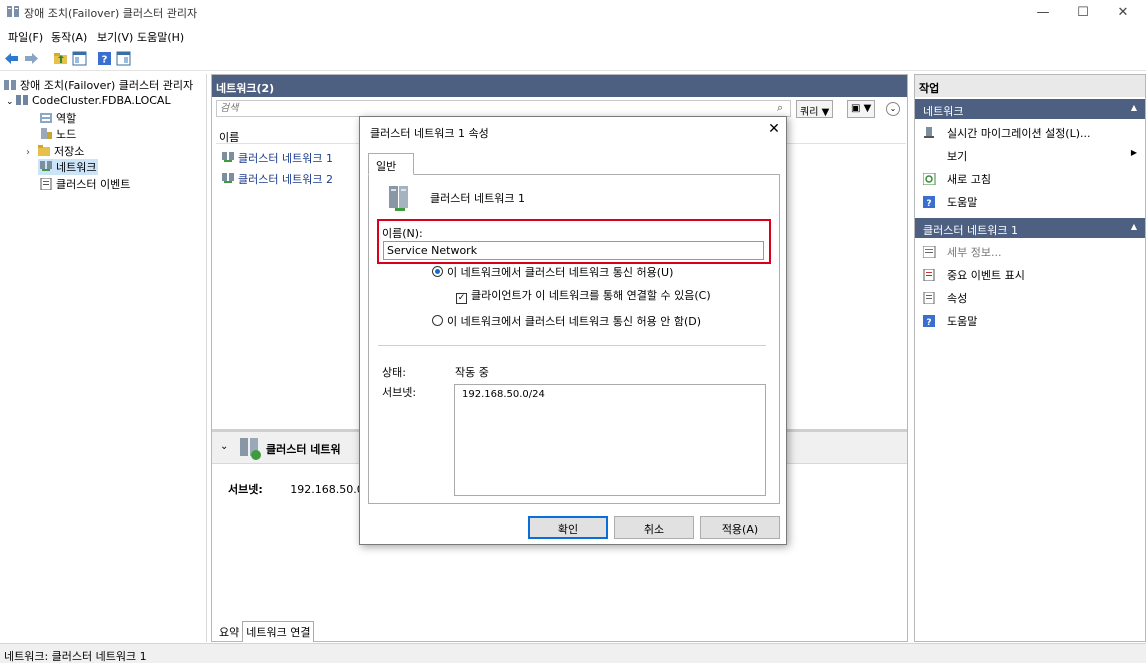 The width and height of the screenshot is (1146, 663). What do you see at coordinates (945, 298) in the screenshot?
I see `action-properties: 속성` at bounding box center [945, 298].